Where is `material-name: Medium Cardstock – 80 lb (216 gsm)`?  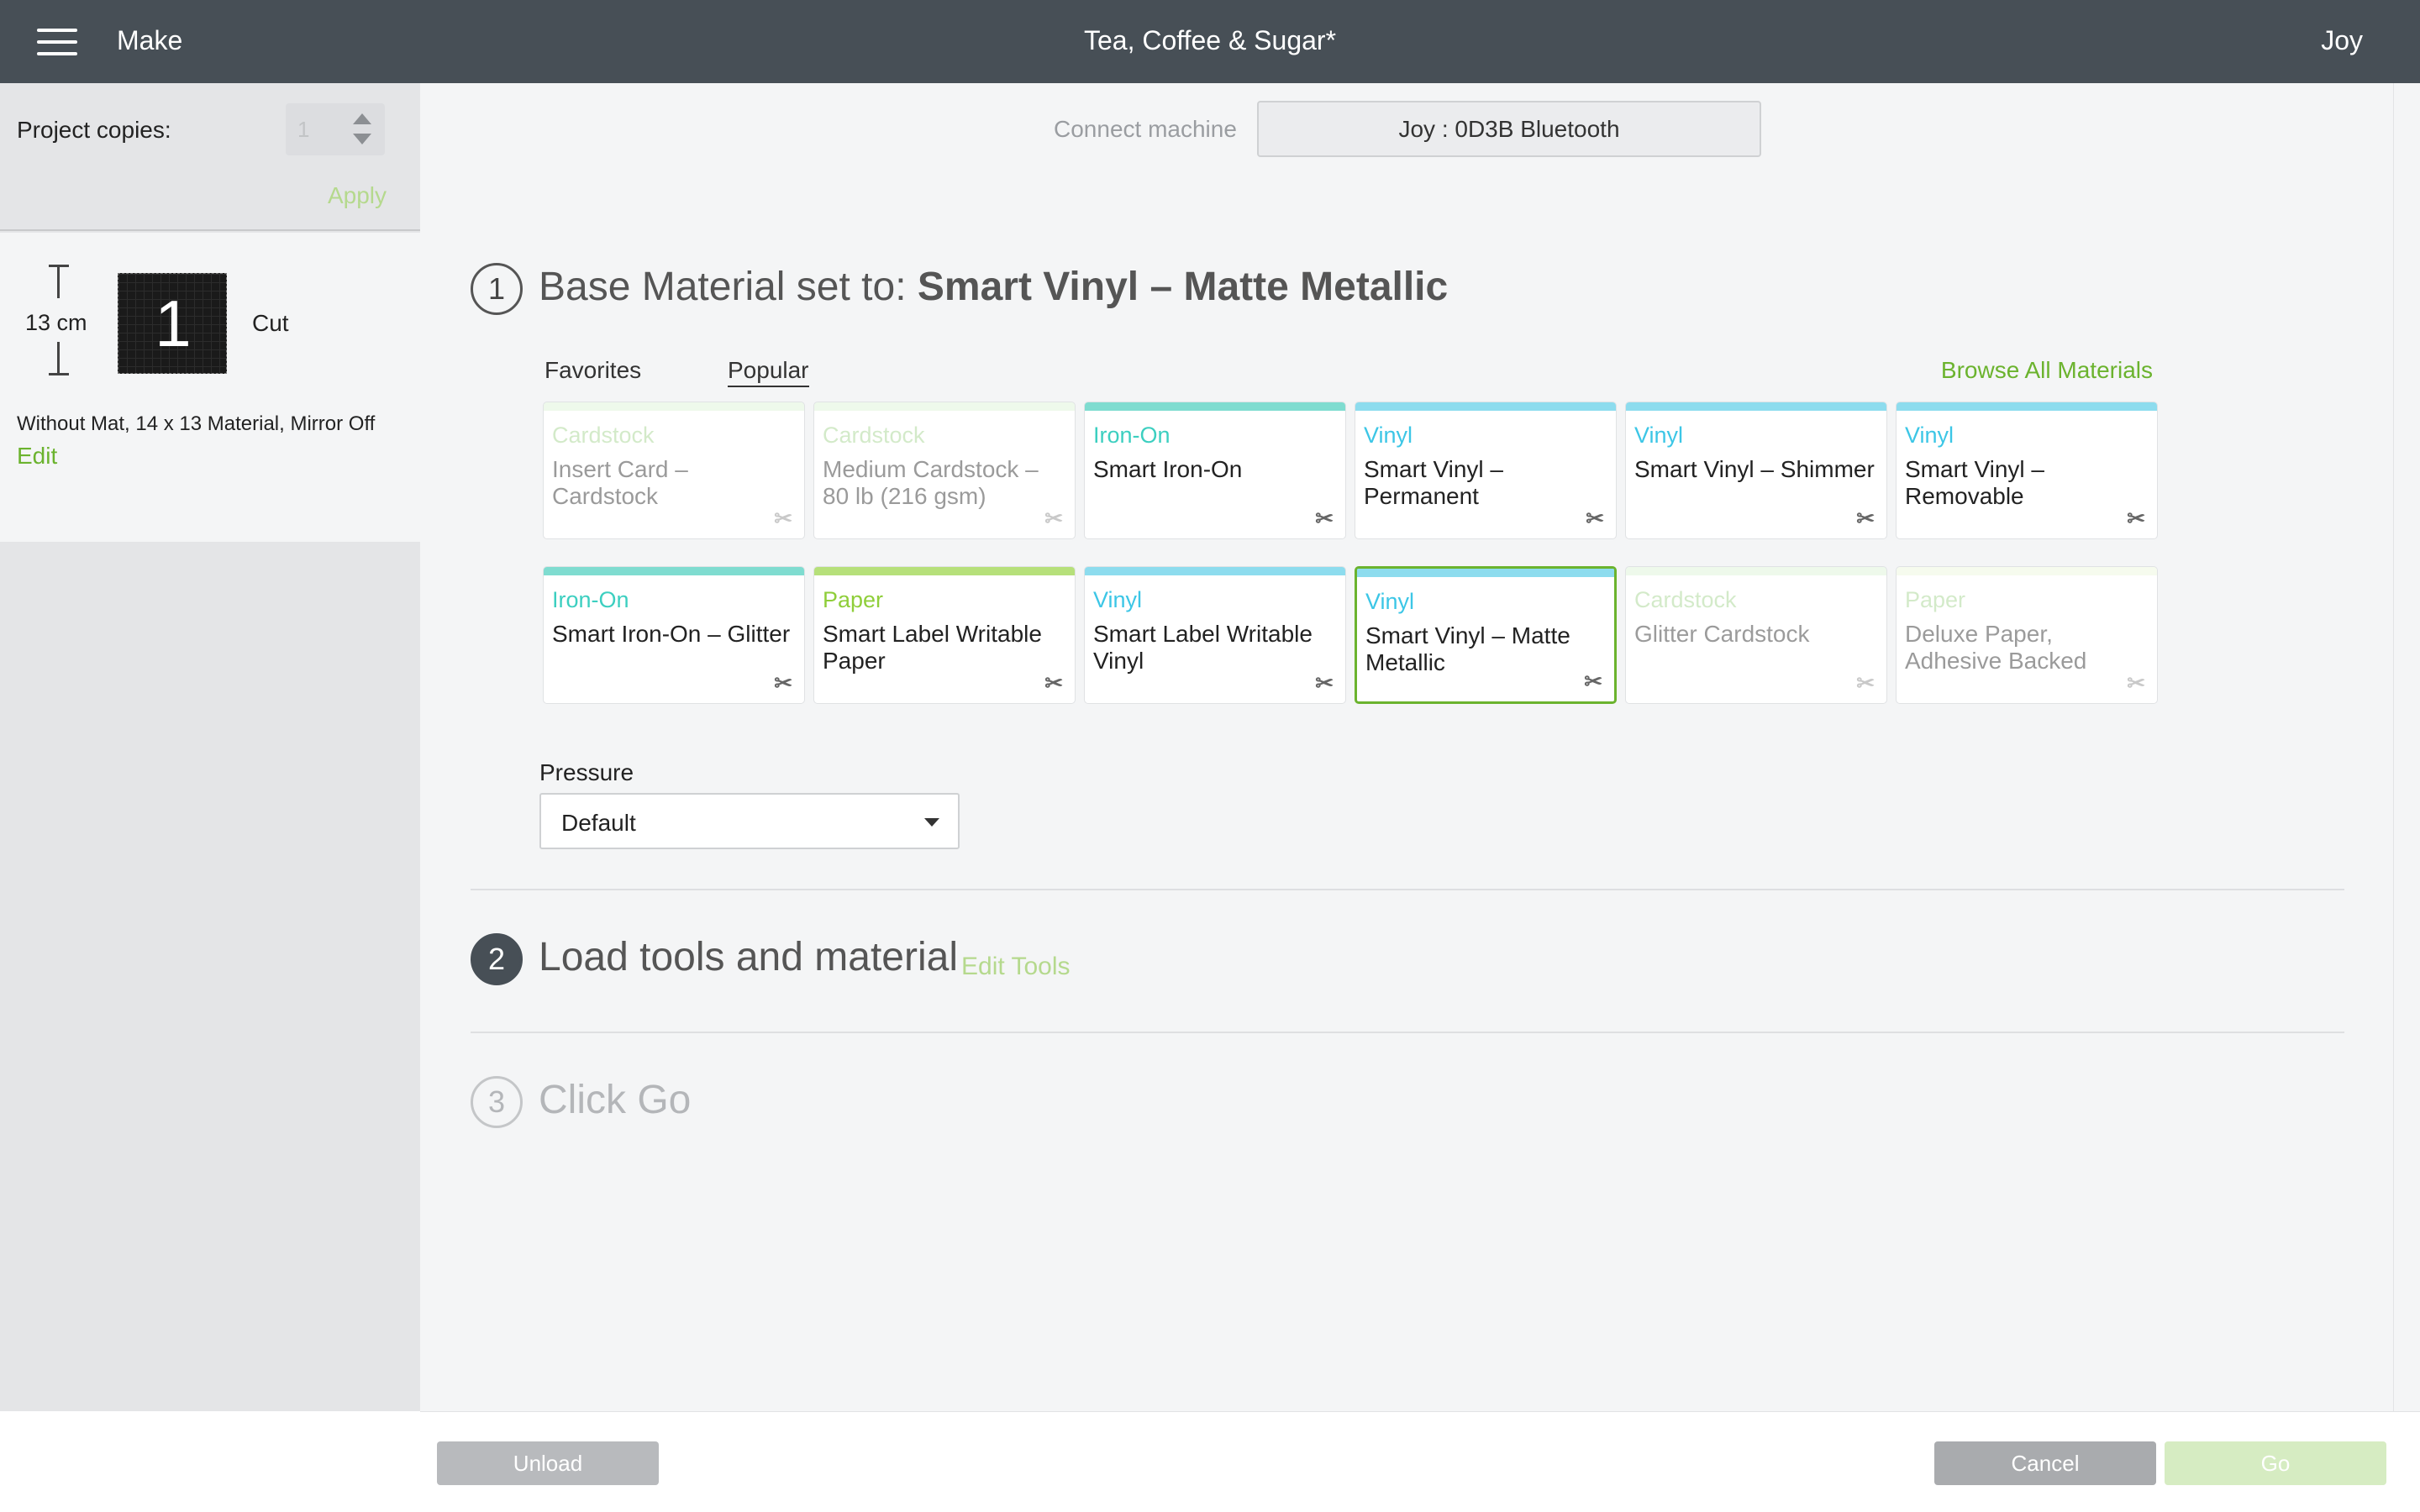 material-name: Medium Cardstock – 80 lb (216 gsm) is located at coordinates (931, 482).